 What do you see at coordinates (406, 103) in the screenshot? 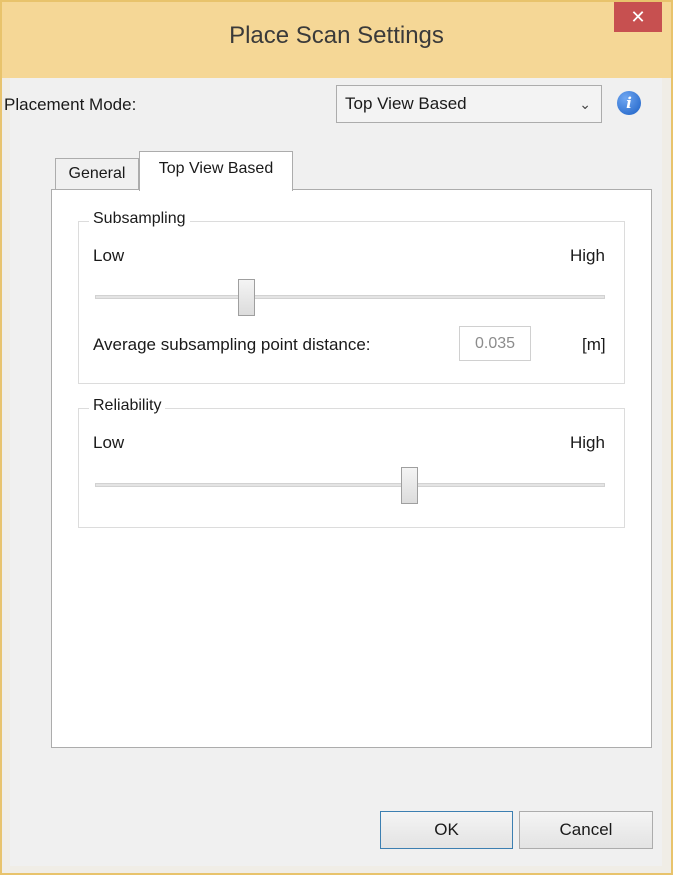
I see `placement-mode-value: Top View Based` at bounding box center [406, 103].